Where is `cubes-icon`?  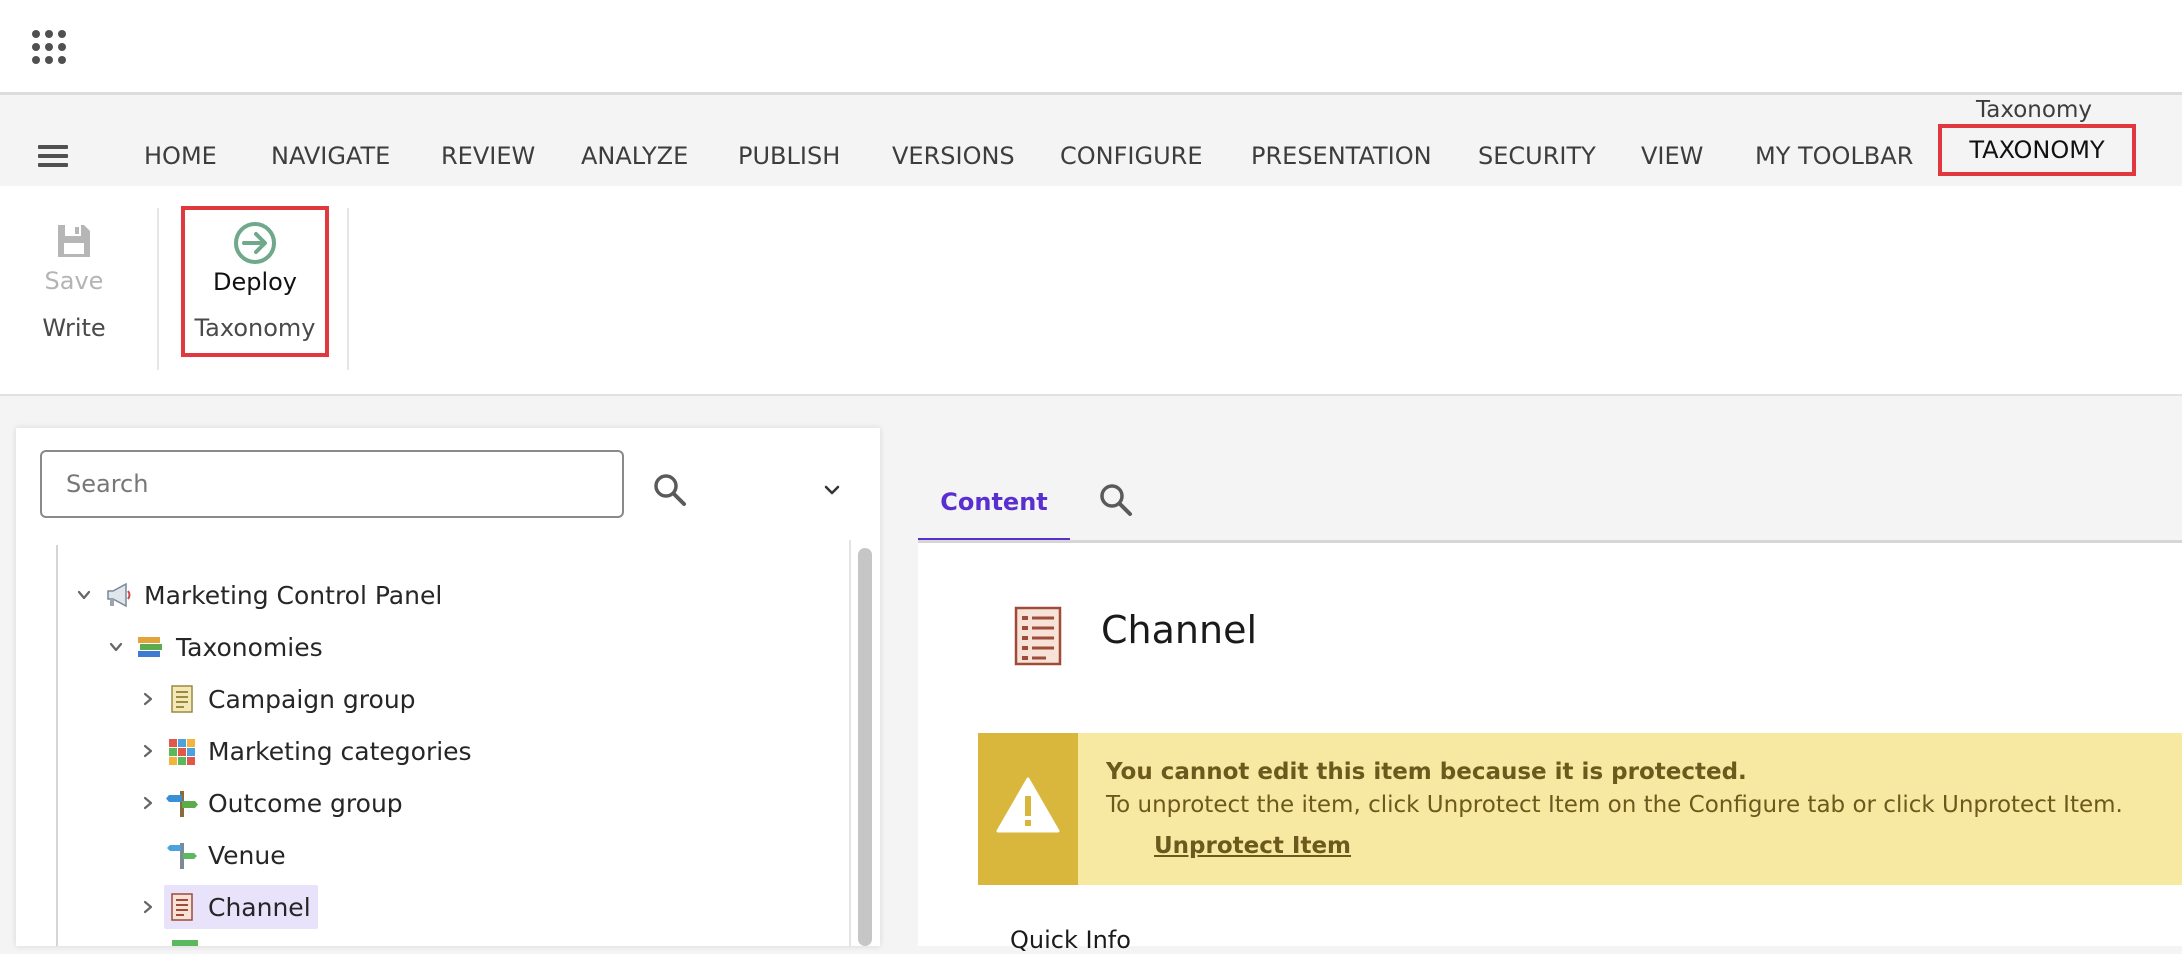 cubes-icon is located at coordinates (182, 752).